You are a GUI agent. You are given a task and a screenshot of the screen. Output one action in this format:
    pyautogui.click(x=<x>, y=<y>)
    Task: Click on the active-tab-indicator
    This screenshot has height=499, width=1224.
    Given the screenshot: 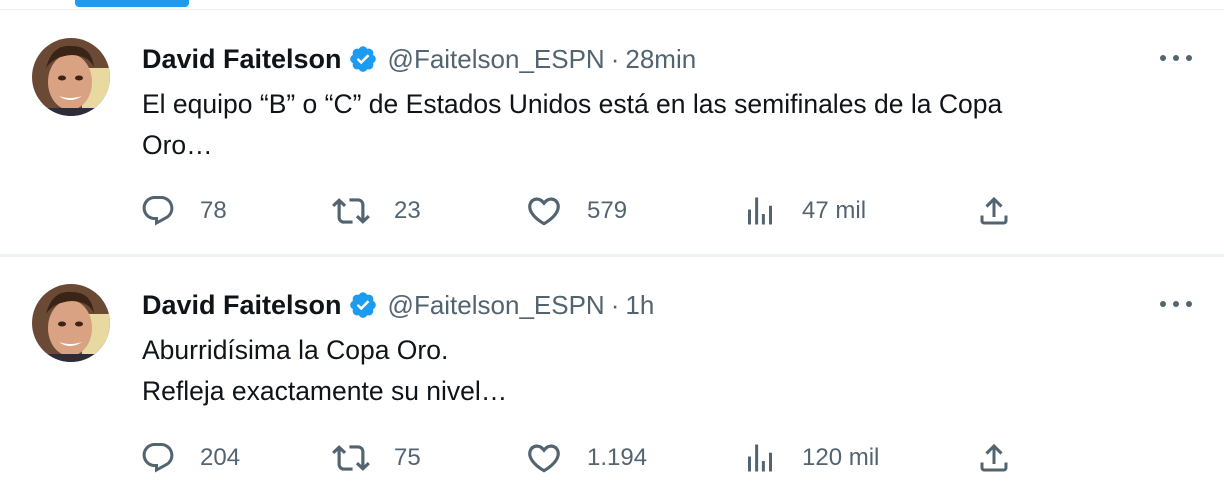 What is the action you would take?
    pyautogui.click(x=132, y=3)
    